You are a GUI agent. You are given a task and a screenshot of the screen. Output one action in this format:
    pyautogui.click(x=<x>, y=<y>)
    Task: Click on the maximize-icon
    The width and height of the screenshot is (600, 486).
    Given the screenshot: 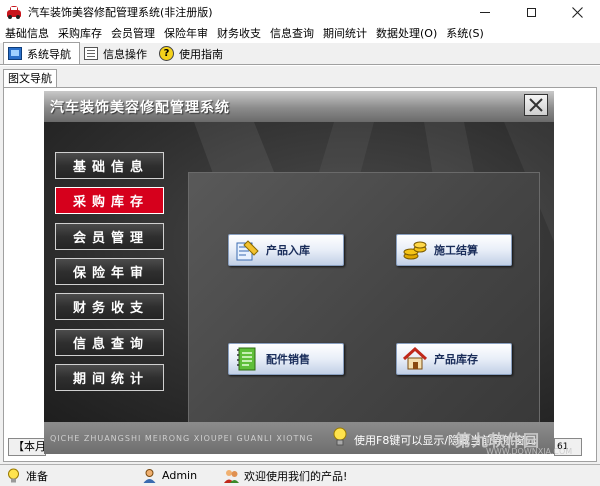 What is the action you would take?
    pyautogui.click(x=531, y=12)
    